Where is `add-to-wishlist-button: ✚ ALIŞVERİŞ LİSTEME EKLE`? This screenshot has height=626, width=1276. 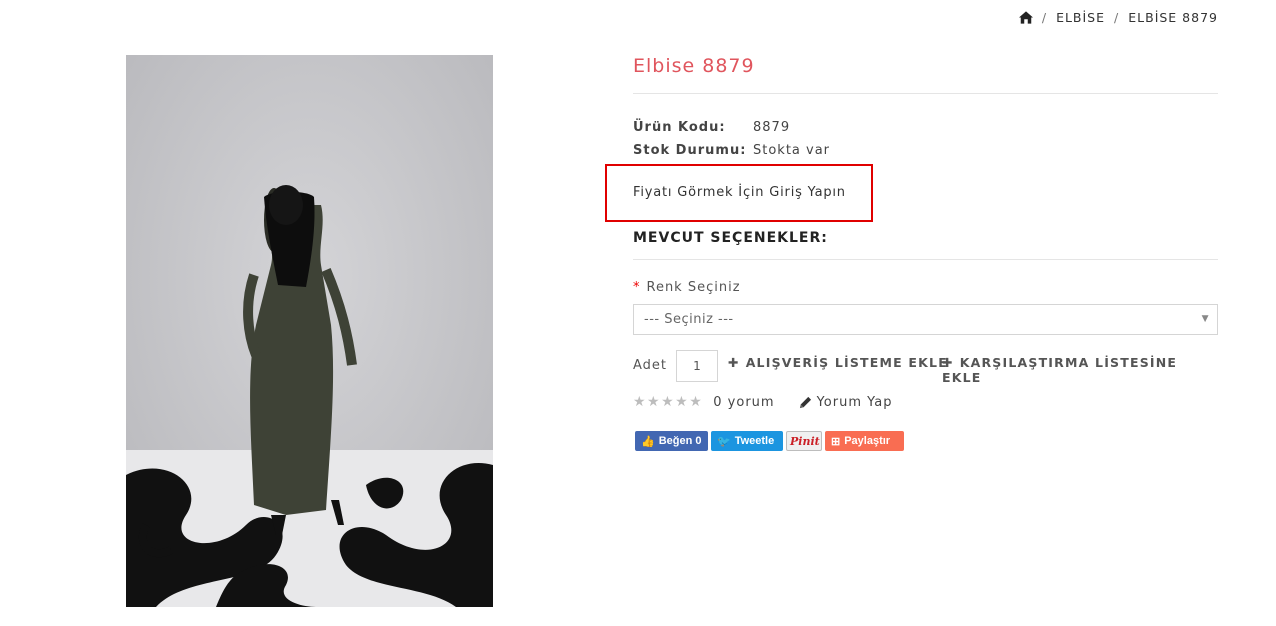
add-to-wishlist-button: ✚ ALIŞVERİŞ LİSTEME EKLE is located at coordinates (838, 362).